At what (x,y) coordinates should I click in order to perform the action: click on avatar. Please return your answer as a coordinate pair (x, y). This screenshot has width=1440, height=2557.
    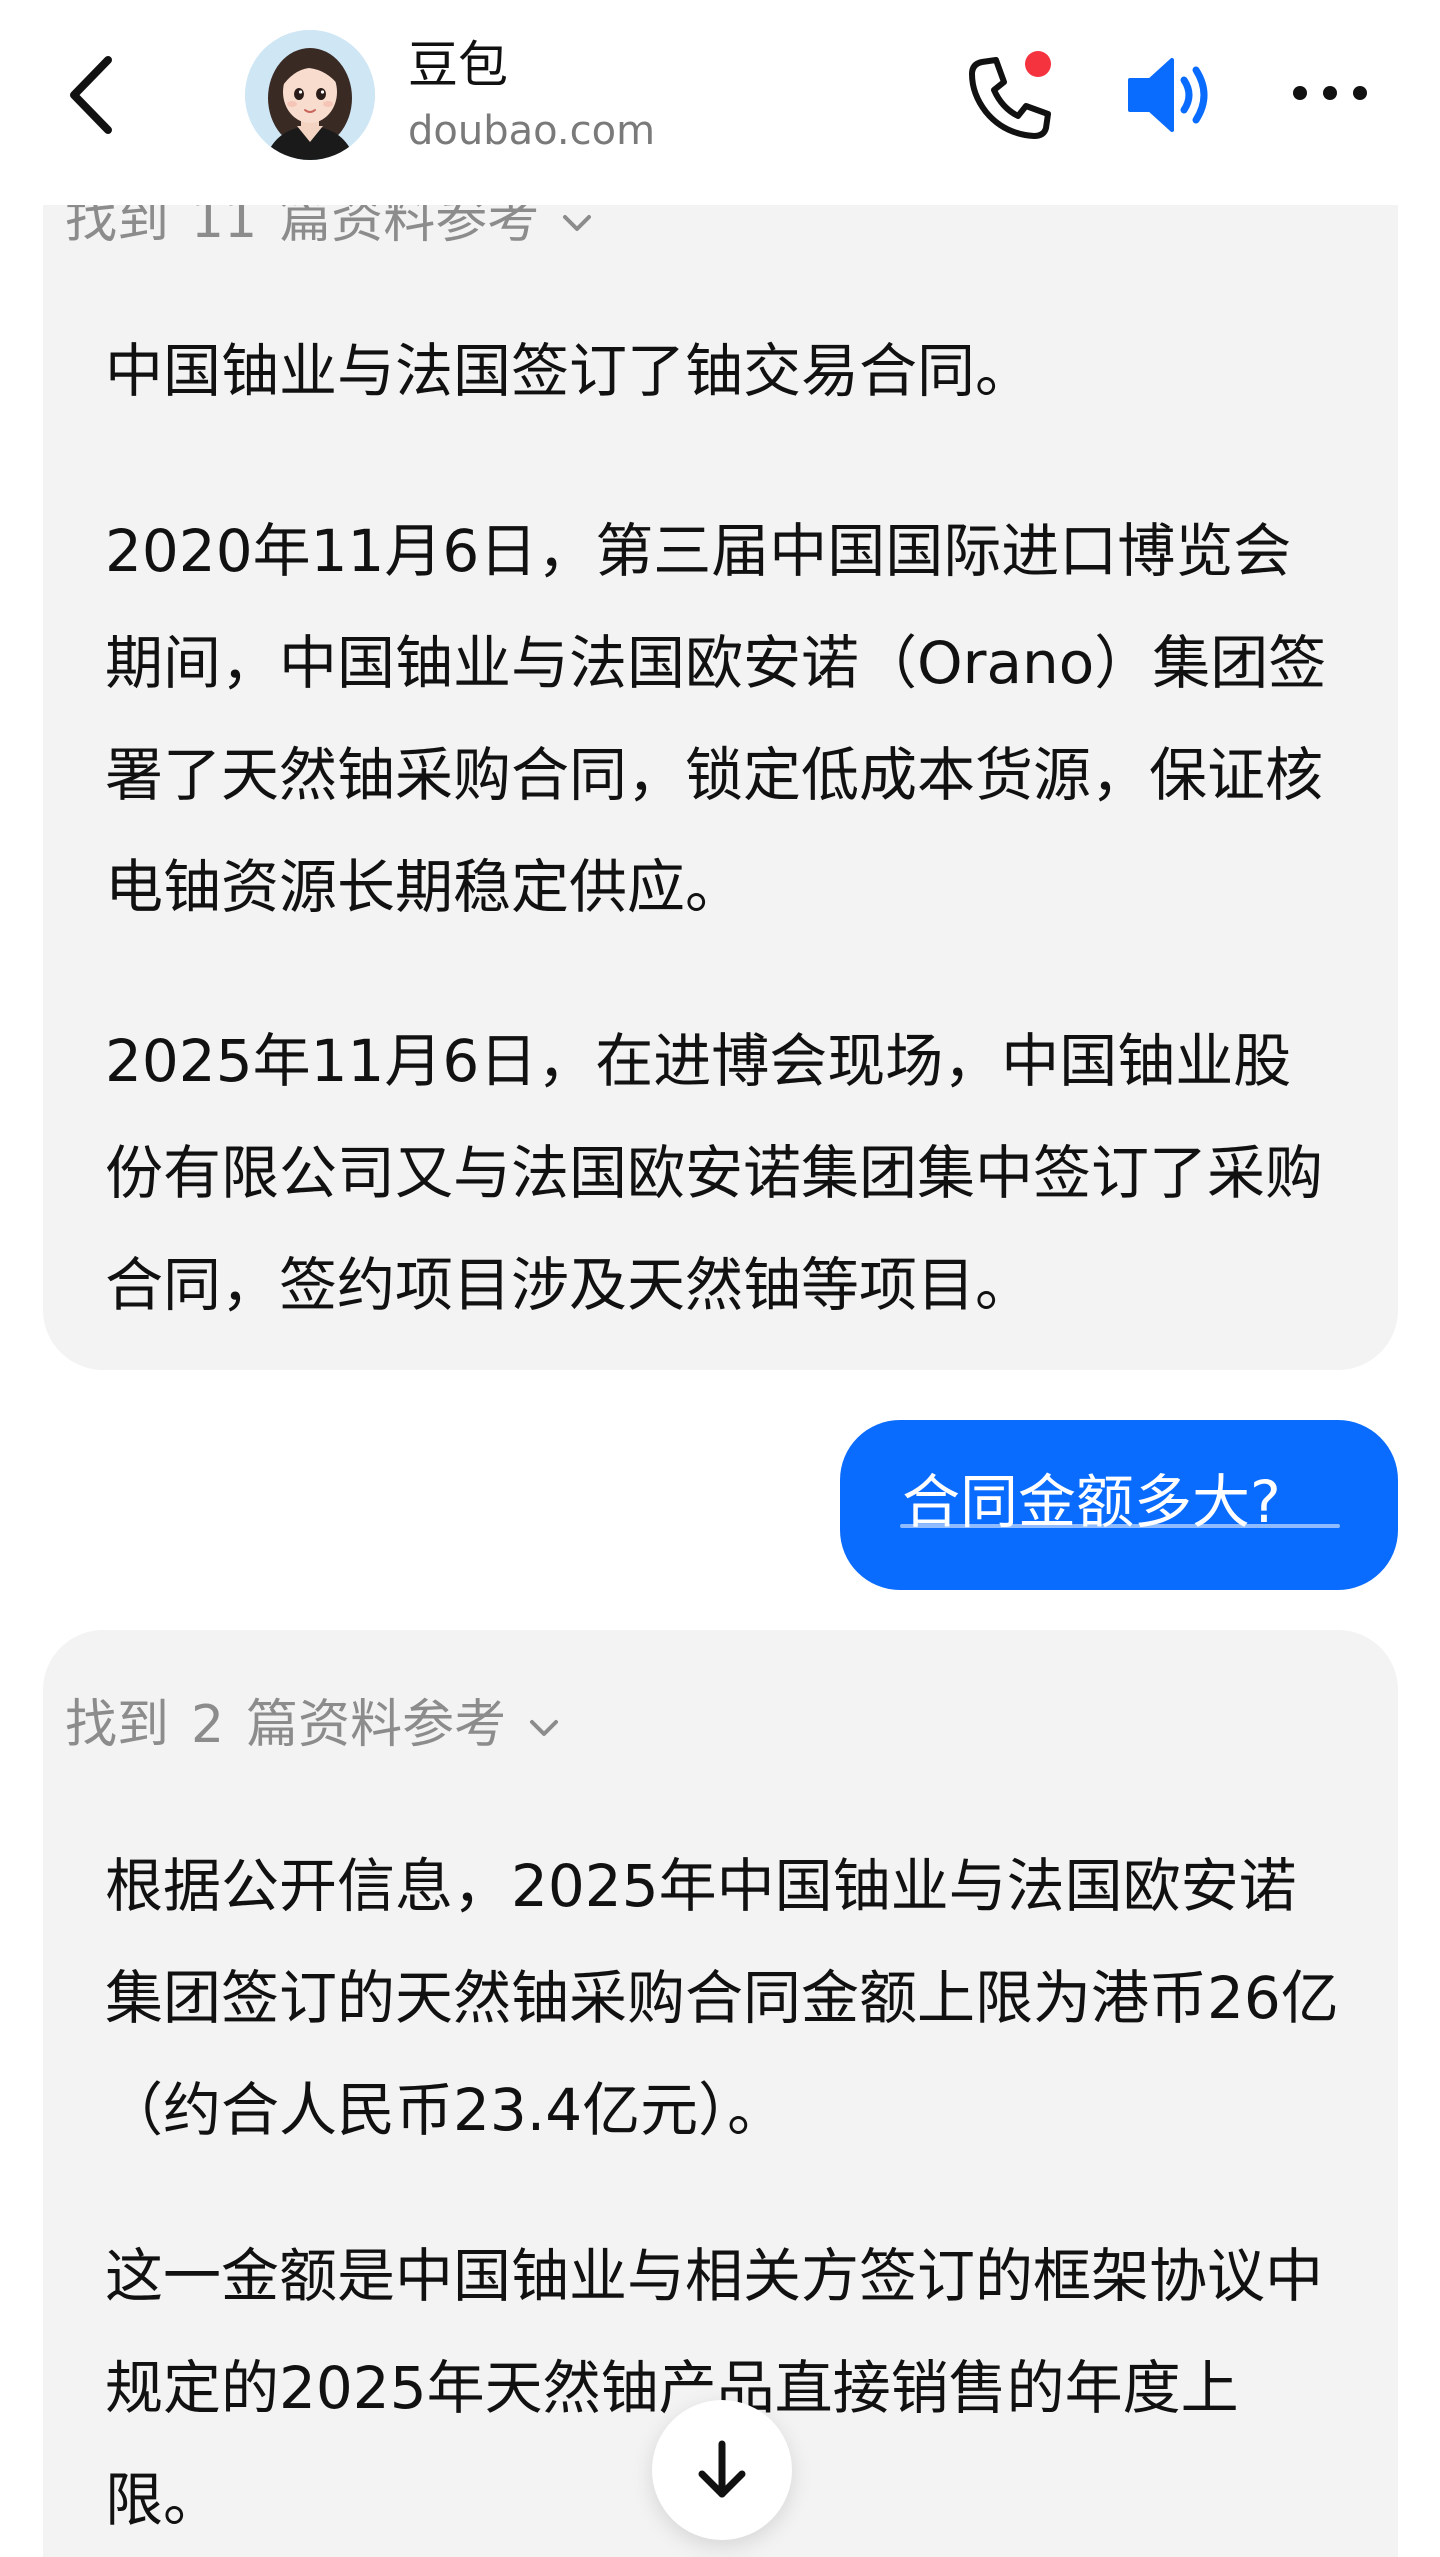
    Looking at the image, I should click on (310, 95).